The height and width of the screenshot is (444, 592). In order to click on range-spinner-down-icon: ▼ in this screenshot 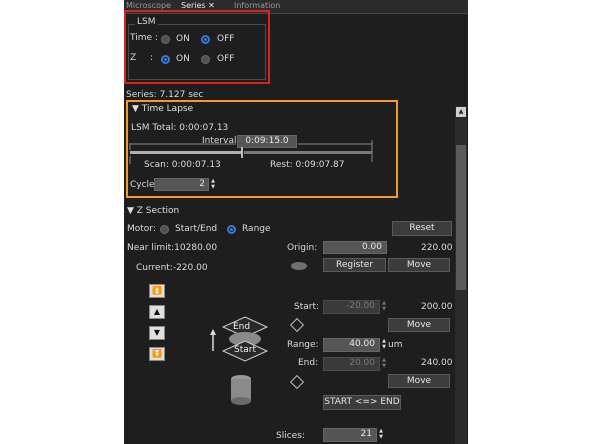, I will do `click(384, 347)`.